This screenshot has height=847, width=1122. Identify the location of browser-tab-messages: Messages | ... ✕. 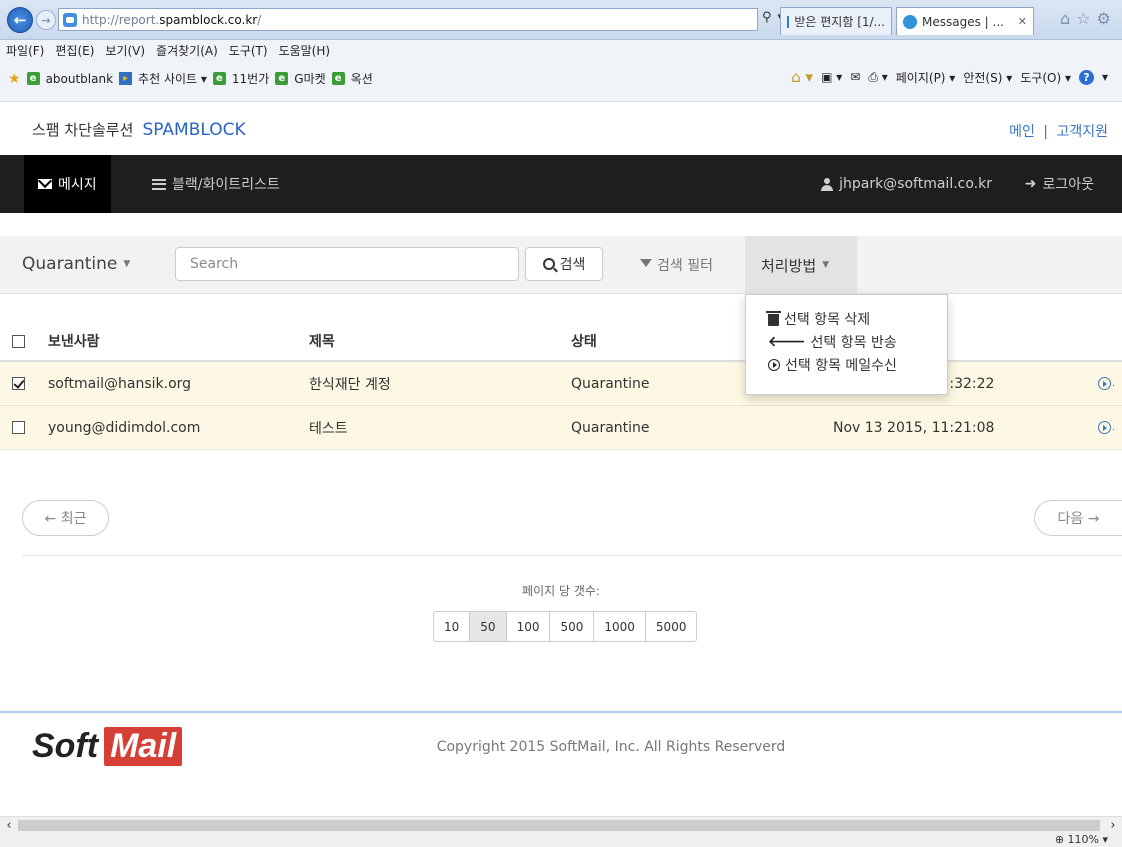
(965, 21).